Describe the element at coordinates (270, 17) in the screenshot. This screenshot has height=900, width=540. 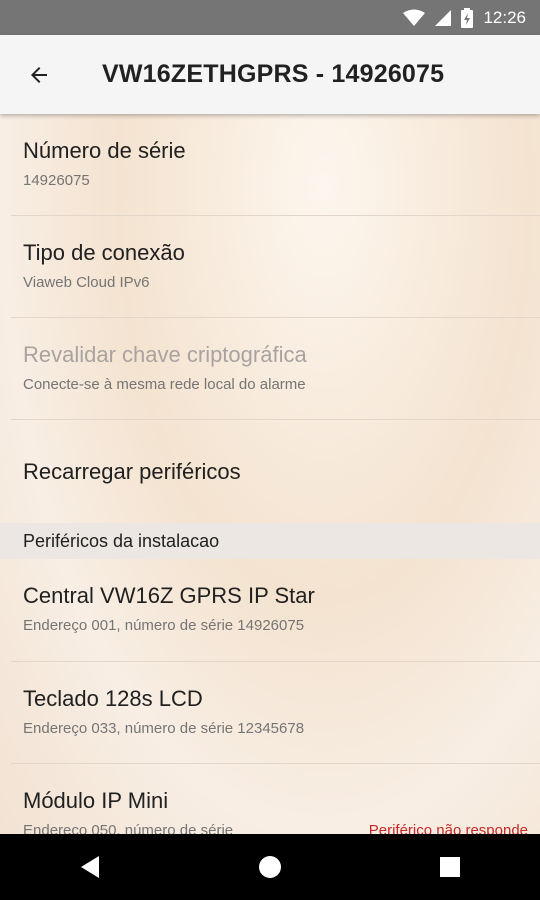
I see `status-bar: 12:26` at that location.